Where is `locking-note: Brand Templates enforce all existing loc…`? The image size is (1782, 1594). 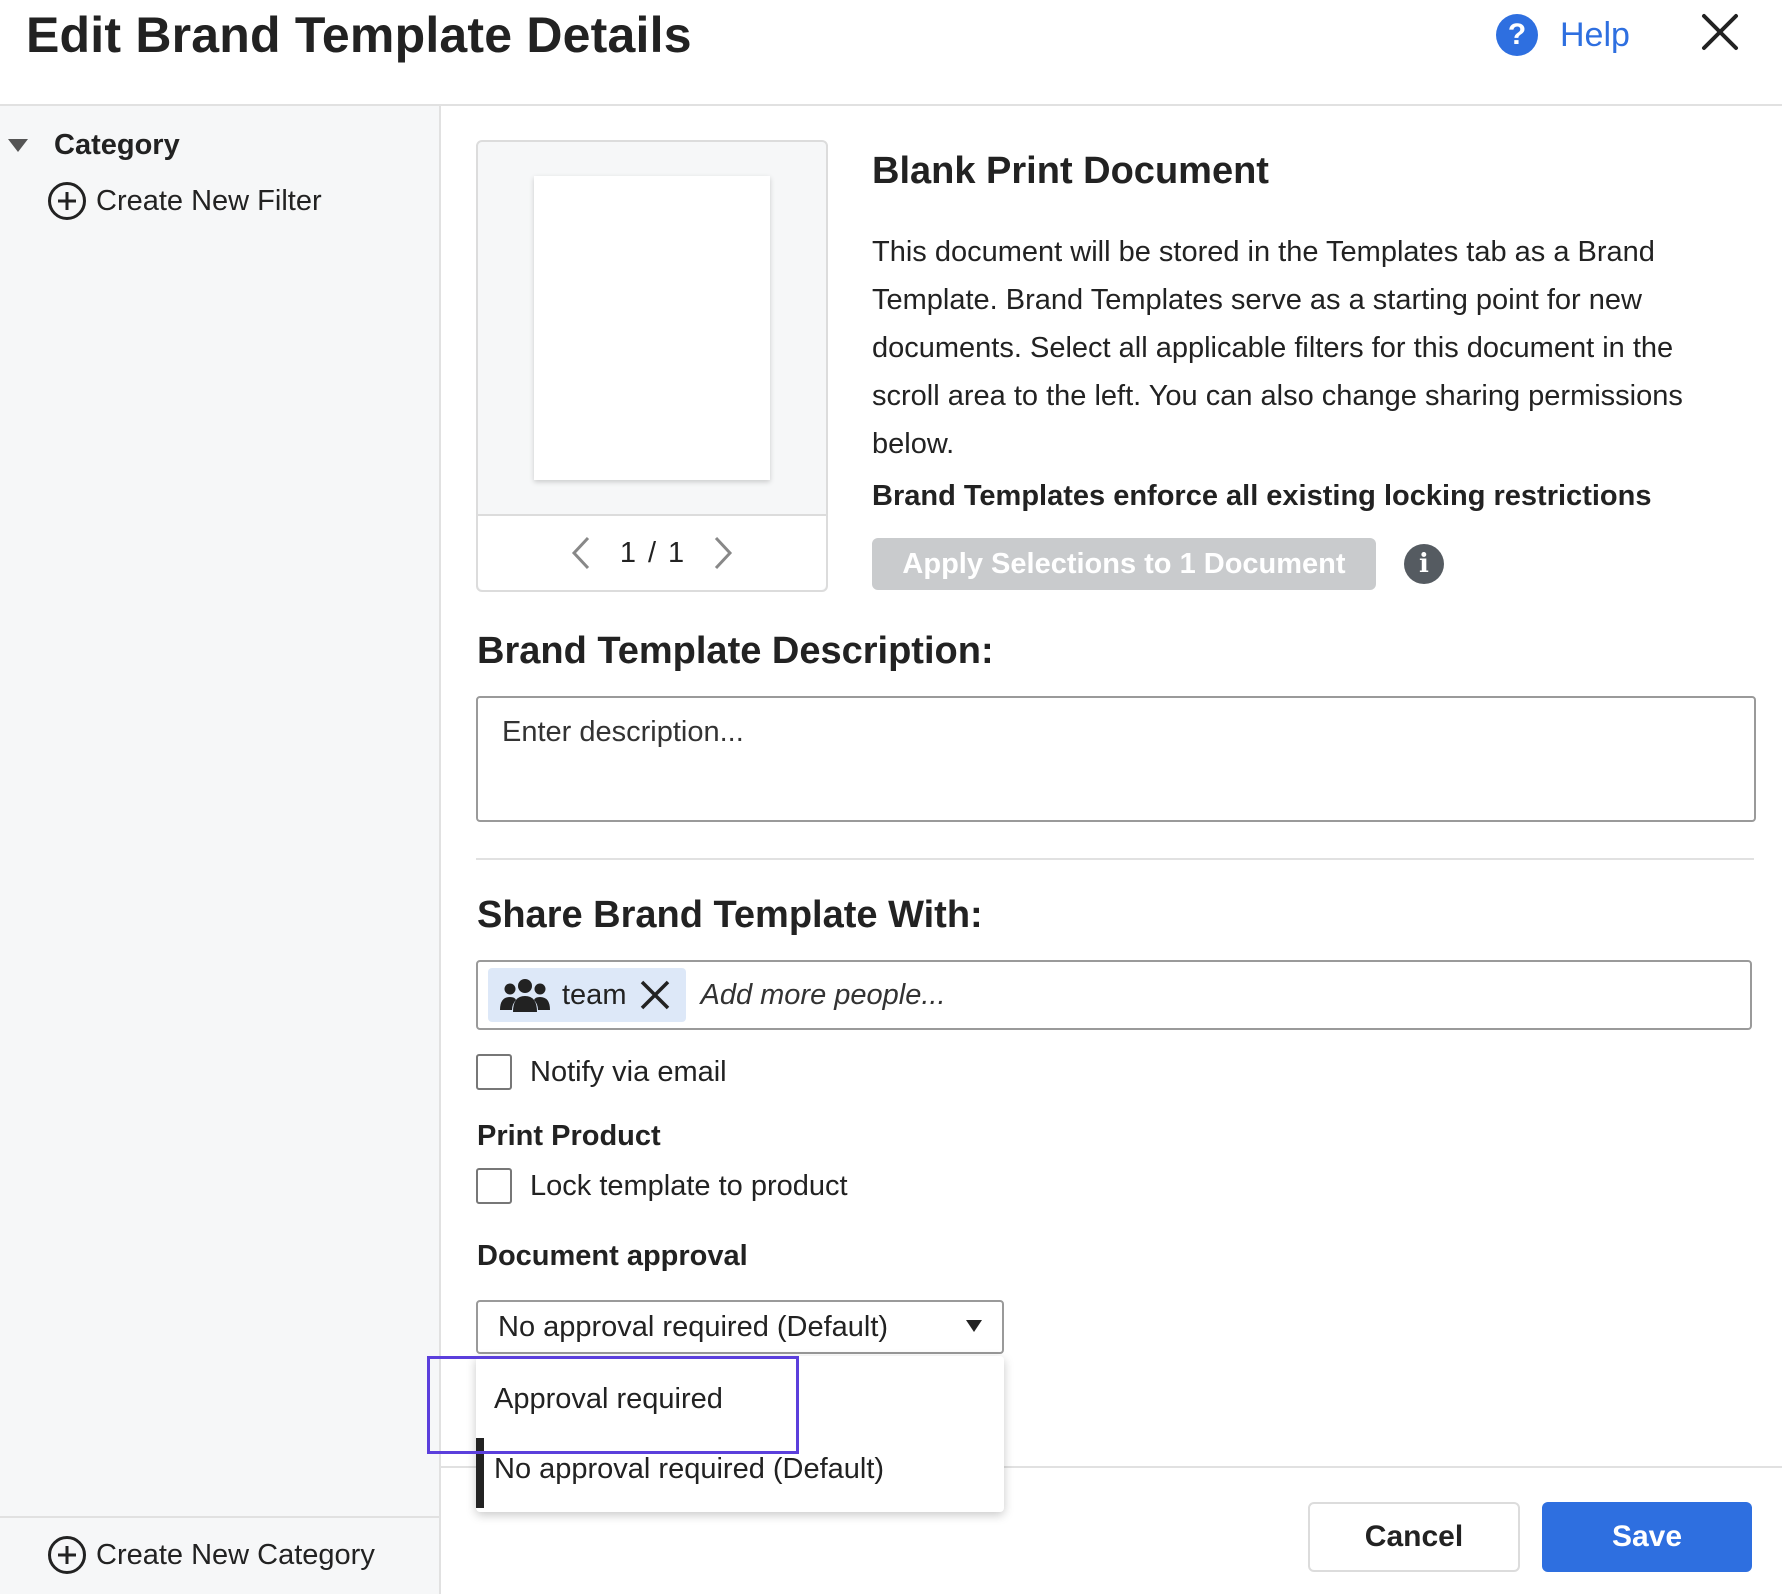 locking-note: Brand Templates enforce all existing loc… is located at coordinates (1262, 496).